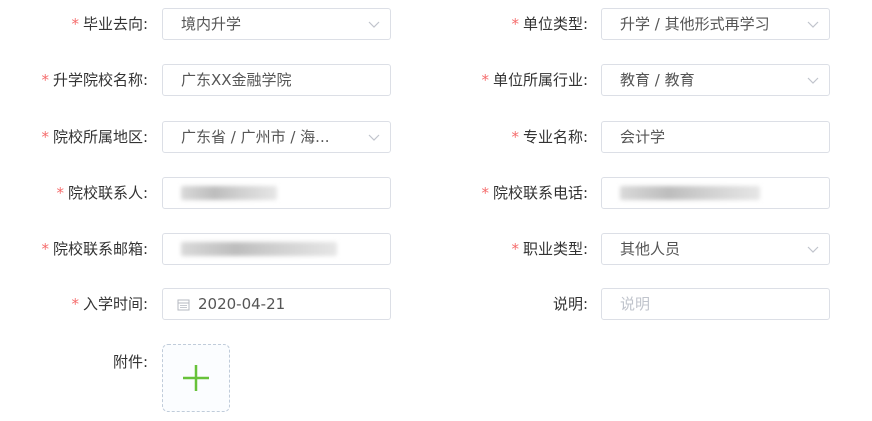  I want to click on form-row-school-email: * 院校联系邮箱: * 职业类型: 其他人员, so click(436, 249).